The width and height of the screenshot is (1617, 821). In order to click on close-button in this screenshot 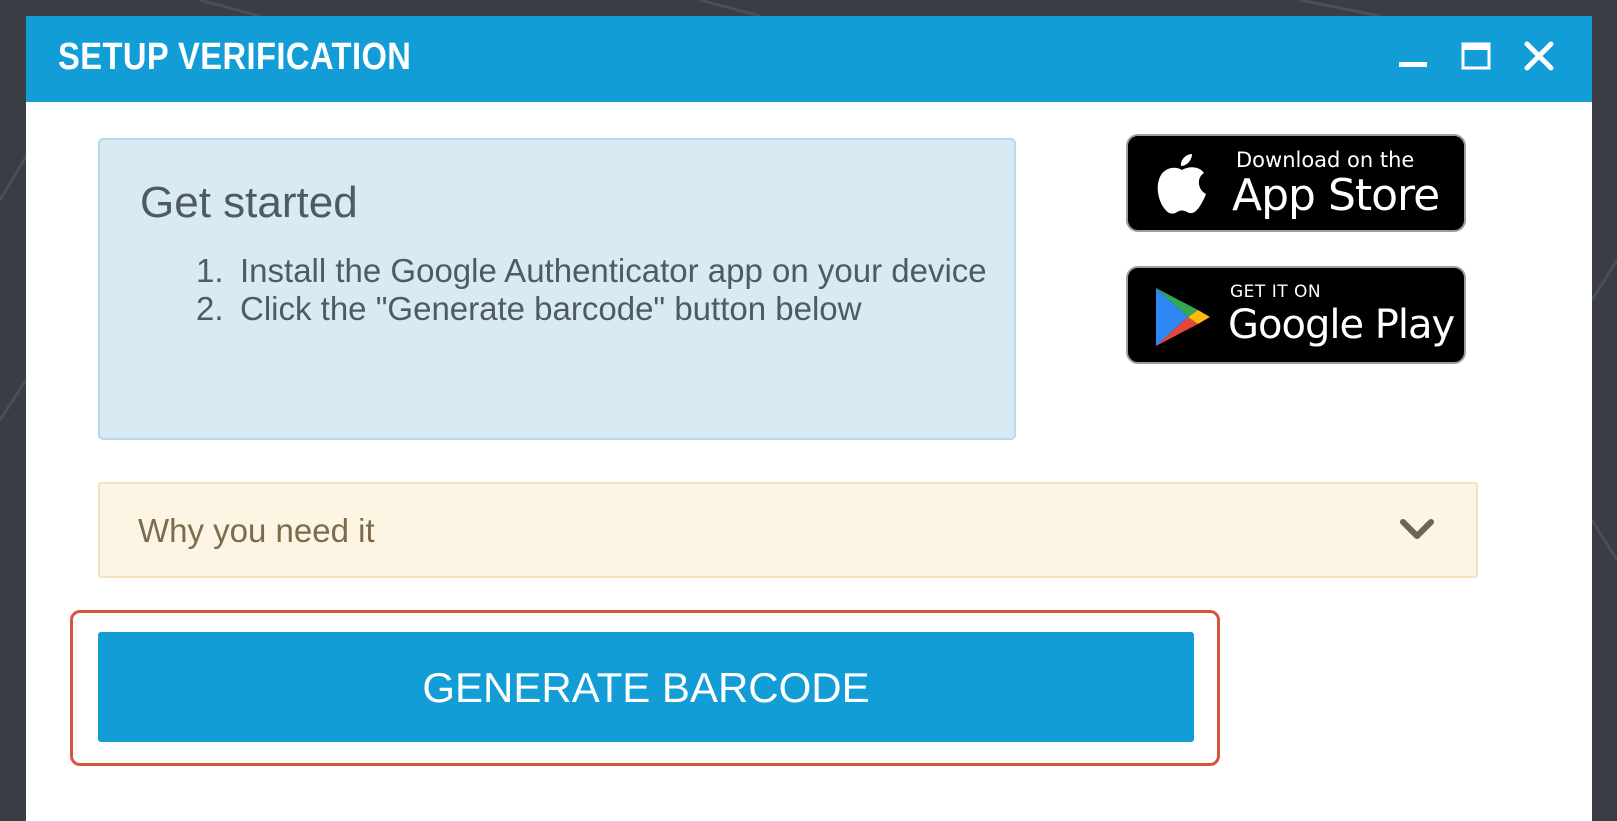, I will do `click(1539, 58)`.